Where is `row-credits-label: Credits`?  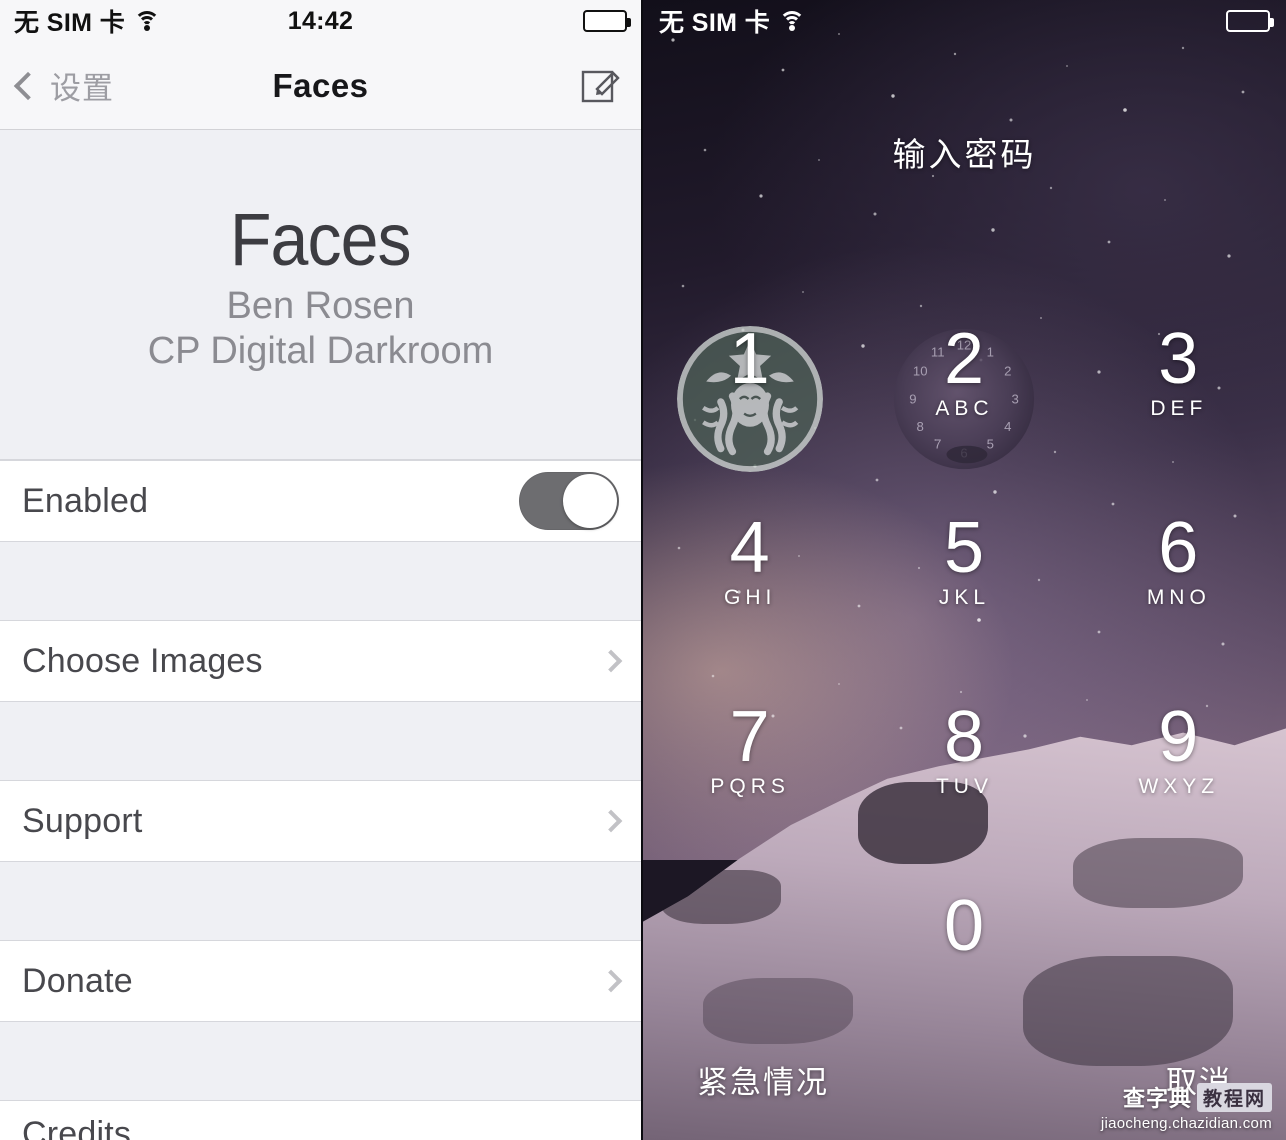 row-credits-label: Credits is located at coordinates (77, 1127).